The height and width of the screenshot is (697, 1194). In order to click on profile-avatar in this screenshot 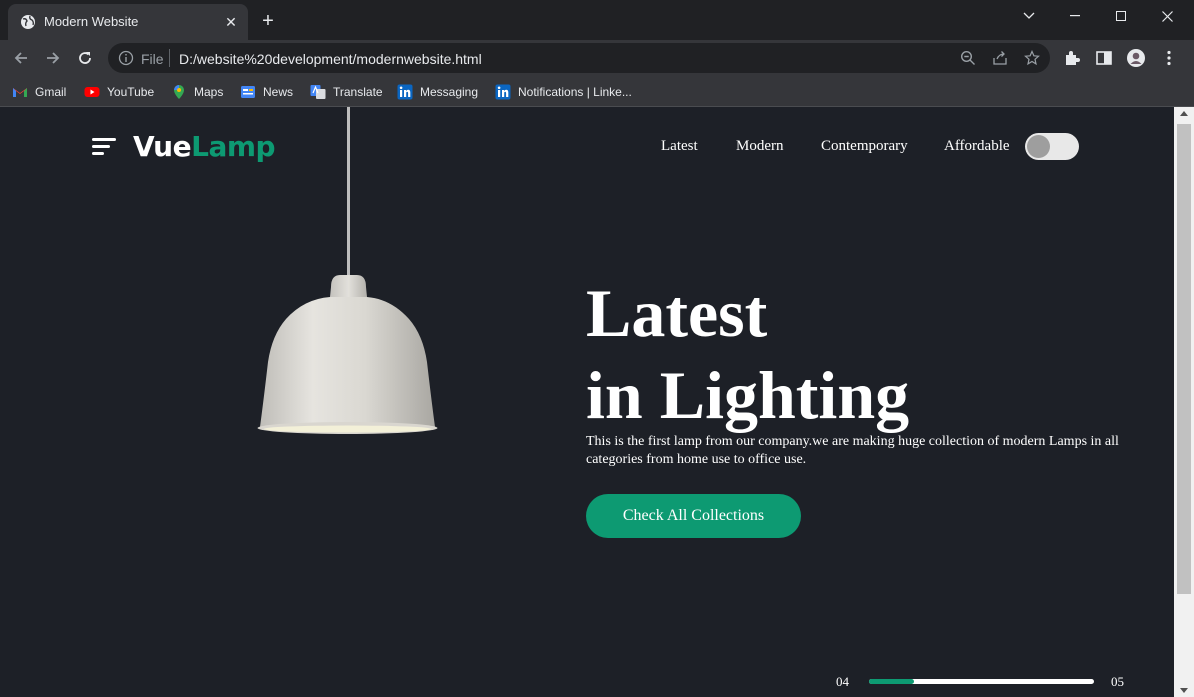, I will do `click(1136, 58)`.